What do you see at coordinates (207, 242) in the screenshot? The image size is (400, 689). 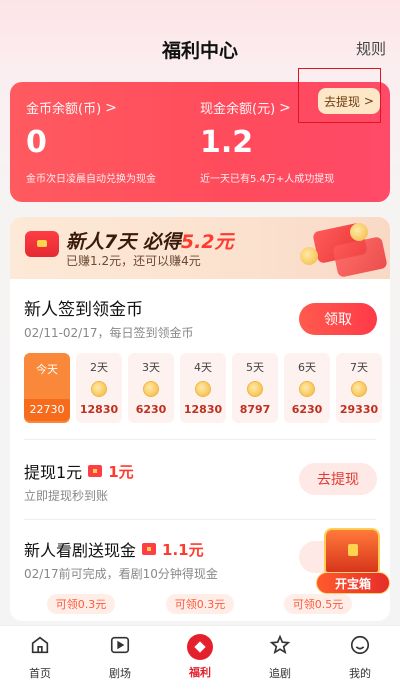 I see `promo-amount: 5.2元` at bounding box center [207, 242].